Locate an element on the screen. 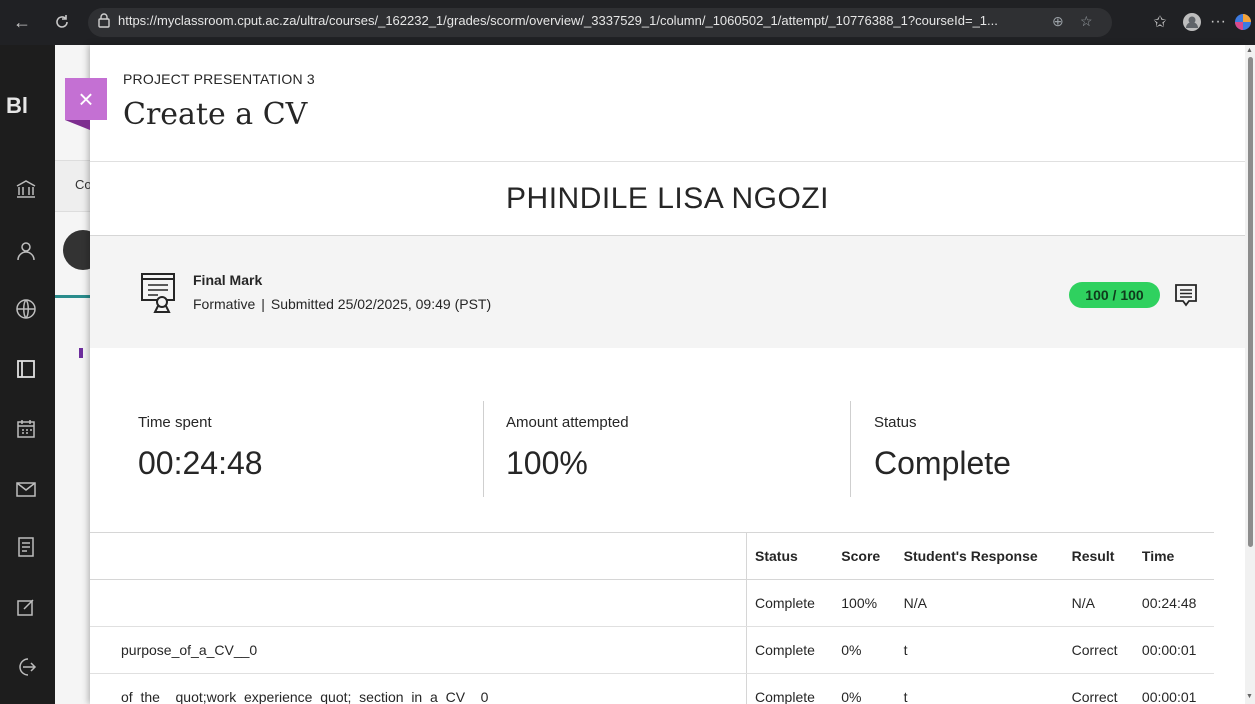 The width and height of the screenshot is (1255, 704). column-header-time: Time is located at coordinates (1173, 556).